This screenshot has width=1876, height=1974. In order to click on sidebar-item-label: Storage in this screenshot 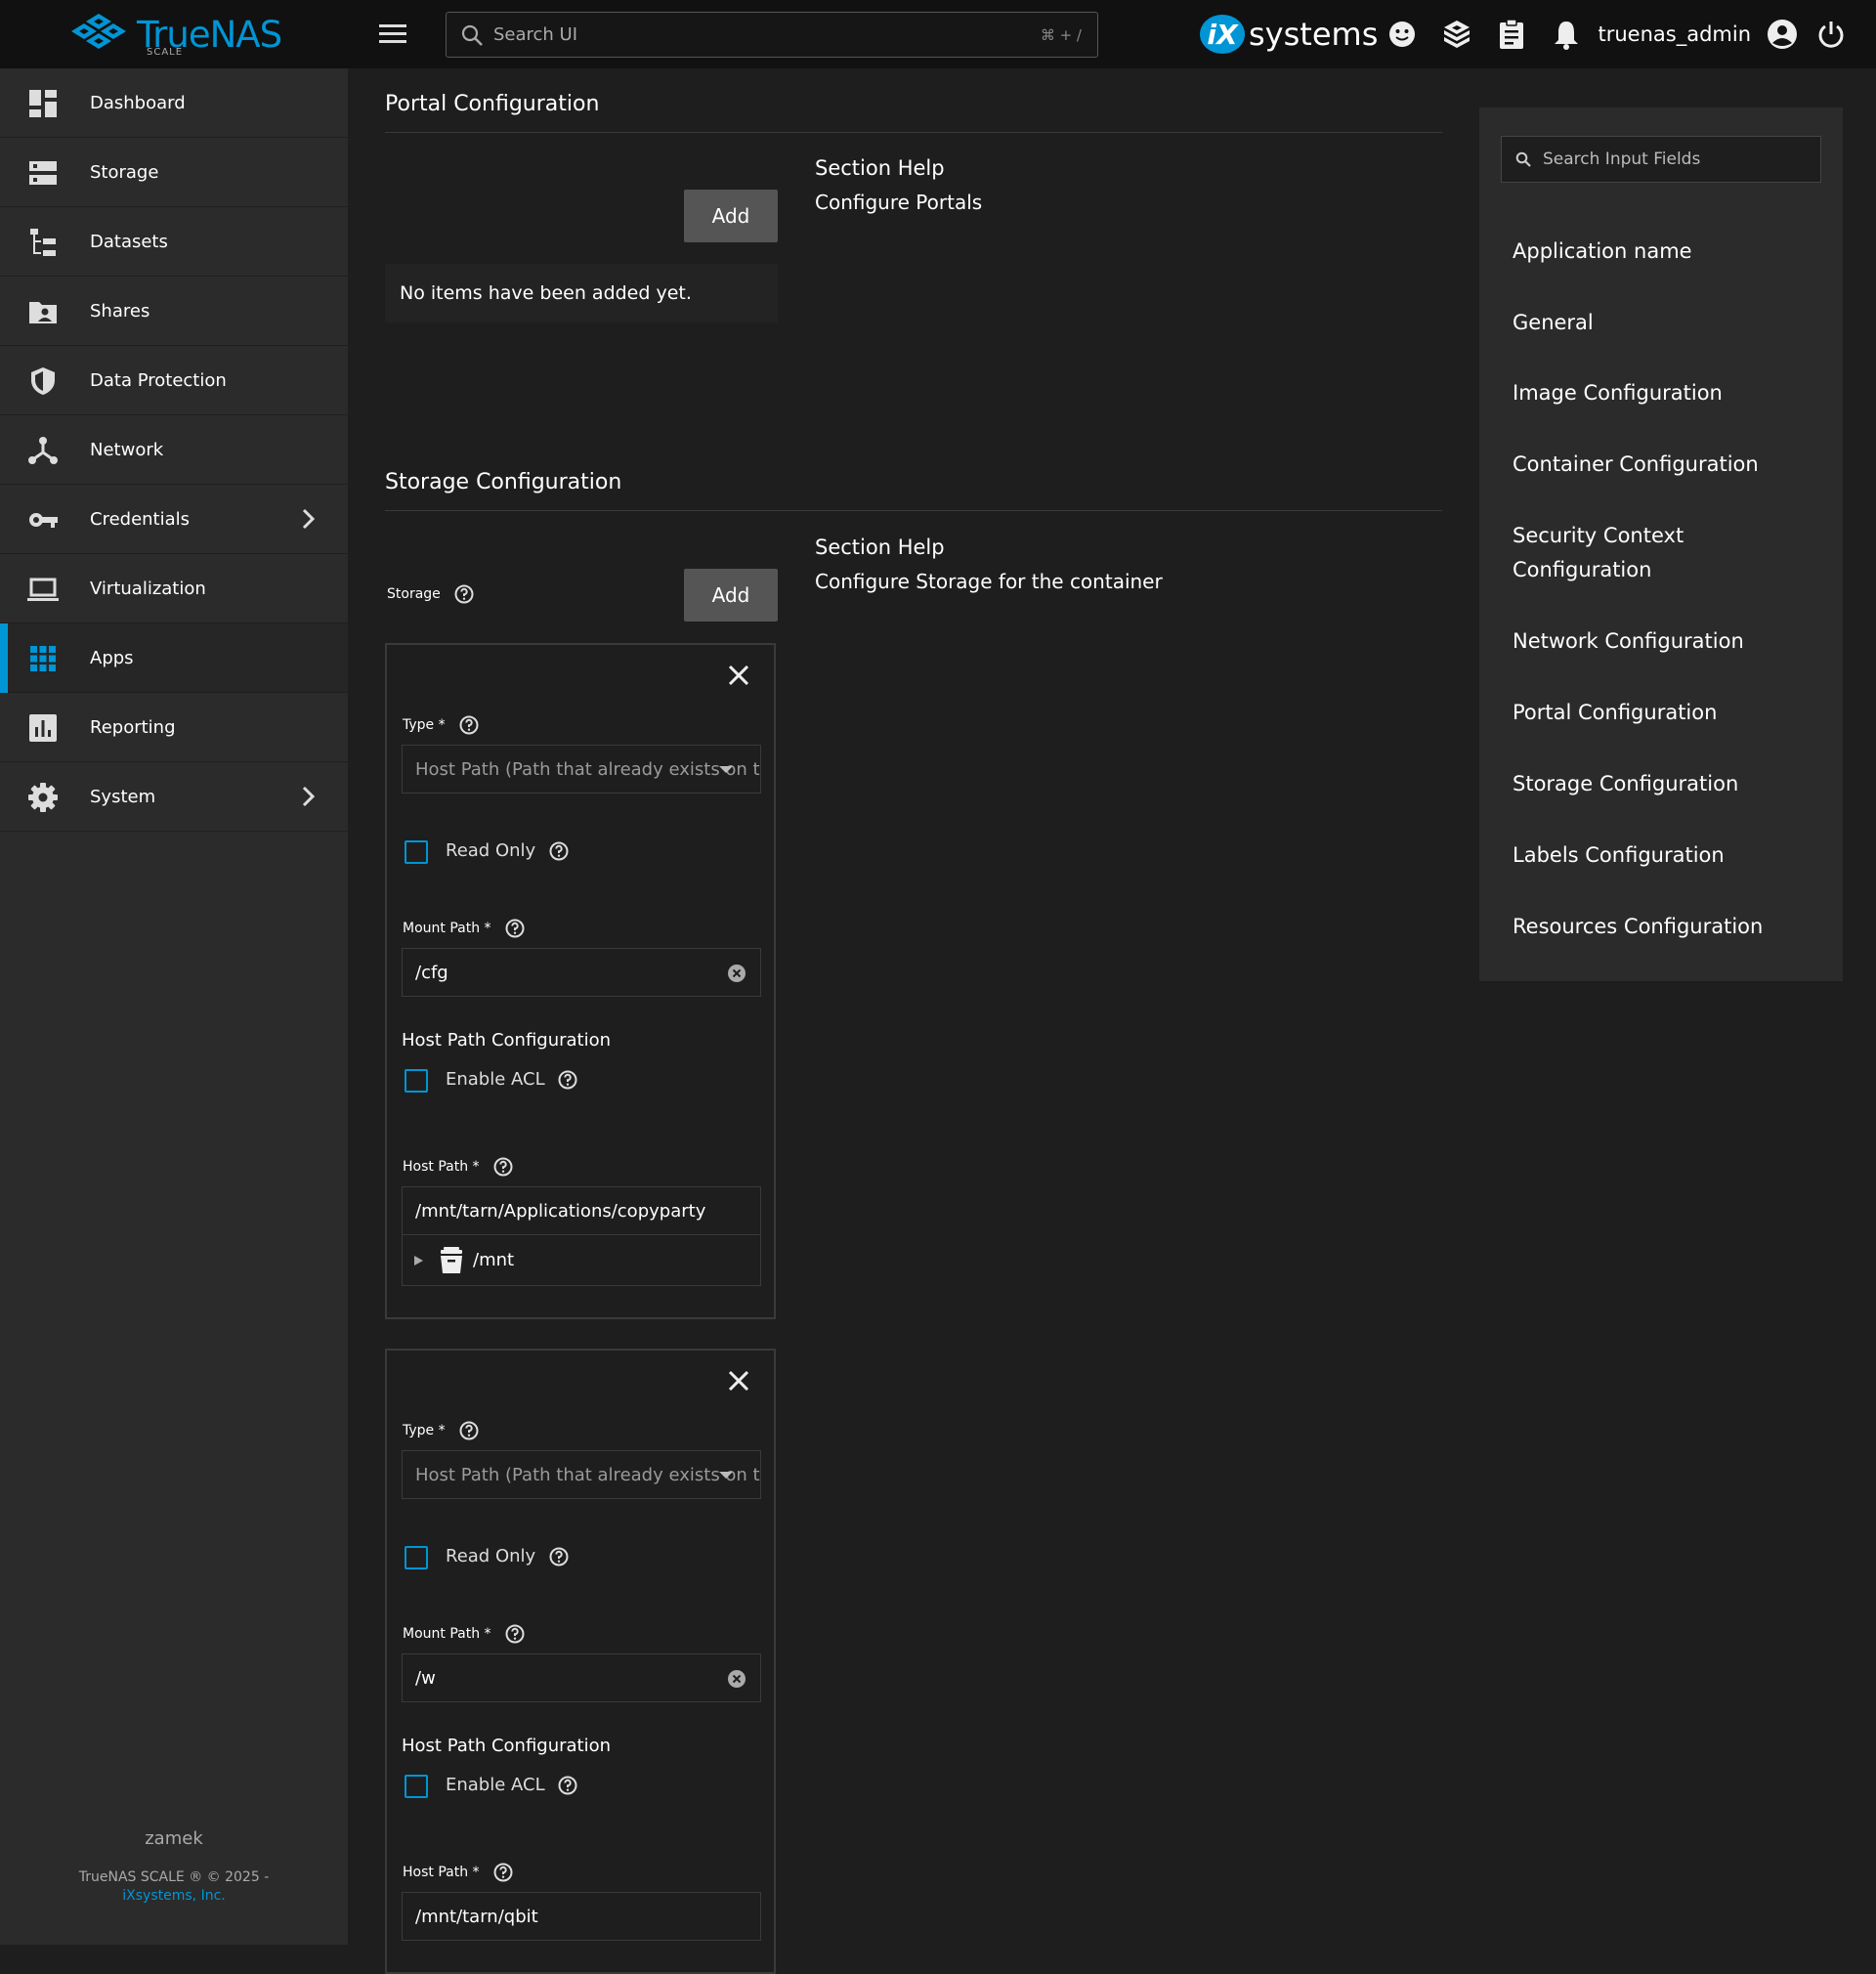, I will do `click(124, 172)`.